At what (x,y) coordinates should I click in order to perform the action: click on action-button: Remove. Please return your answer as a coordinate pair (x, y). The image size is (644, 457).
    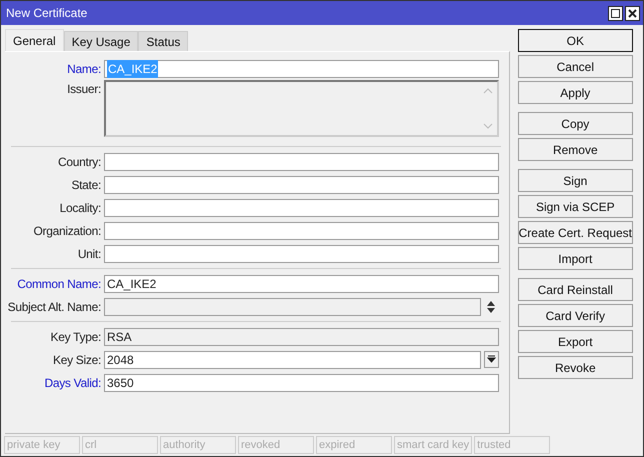
    Looking at the image, I should click on (575, 149).